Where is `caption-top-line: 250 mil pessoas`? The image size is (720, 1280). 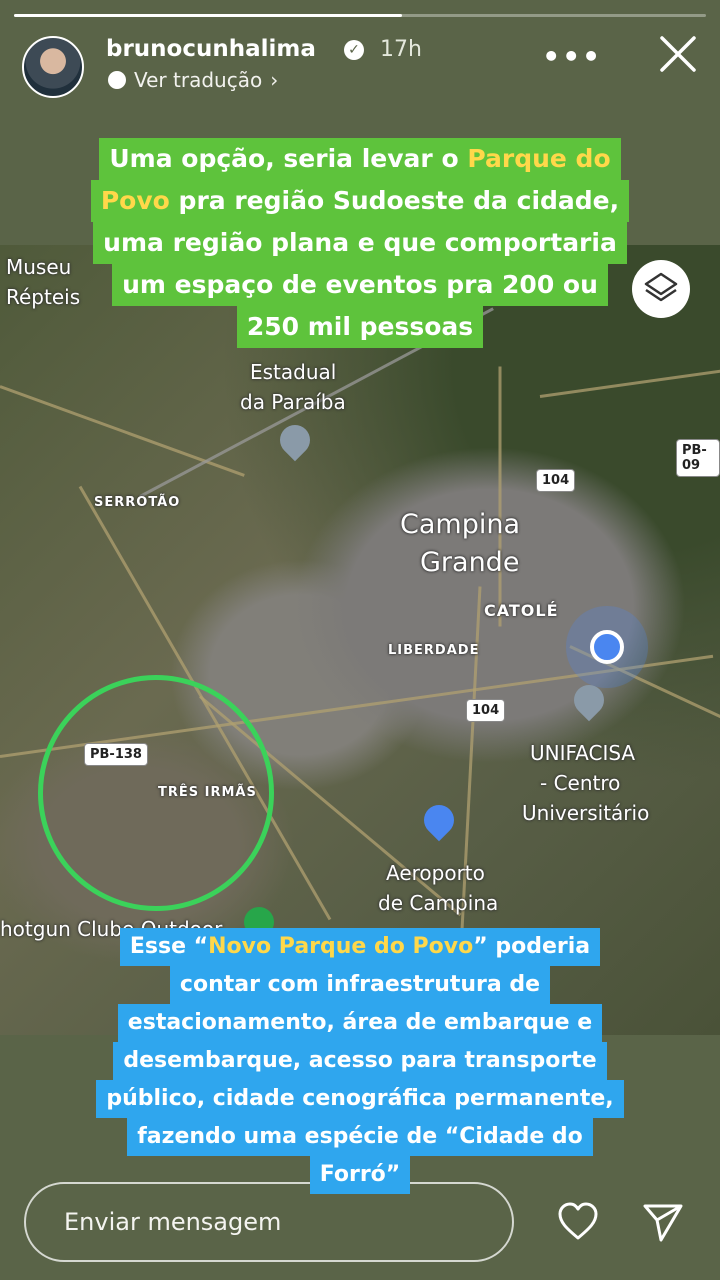
caption-top-line: 250 mil pessoas is located at coordinates (360, 327).